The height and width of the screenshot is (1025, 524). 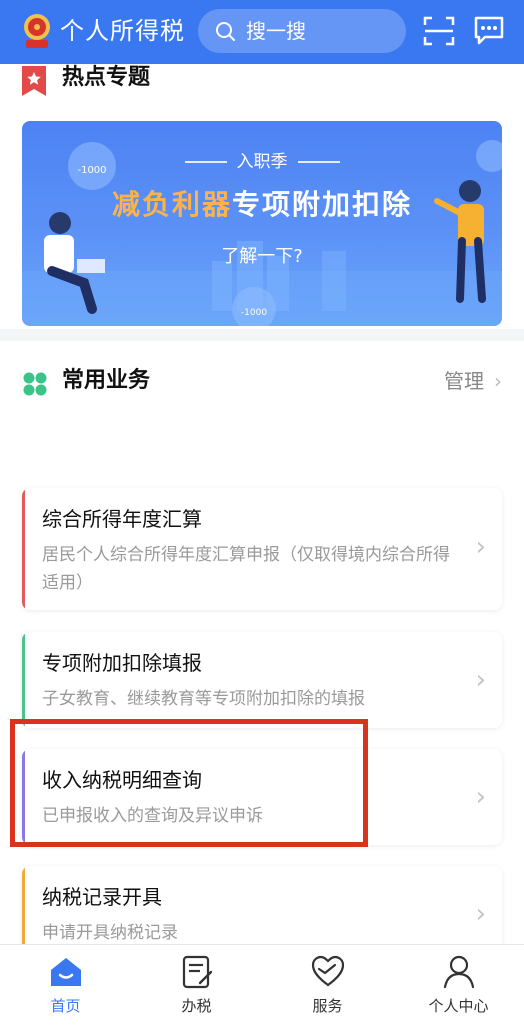 What do you see at coordinates (276, 31) in the screenshot?
I see `search-placeholder: 搜一搜` at bounding box center [276, 31].